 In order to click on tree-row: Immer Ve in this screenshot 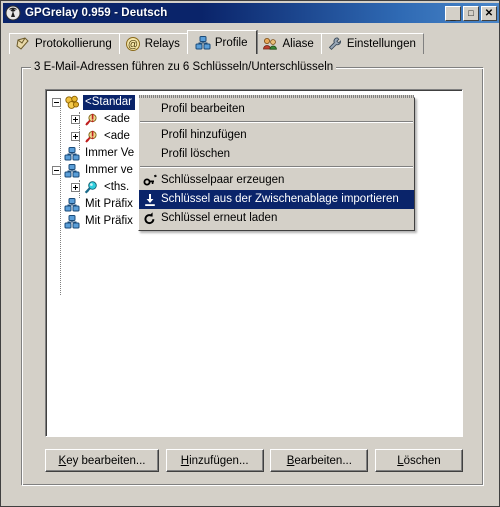, I will do `click(94, 153)`.